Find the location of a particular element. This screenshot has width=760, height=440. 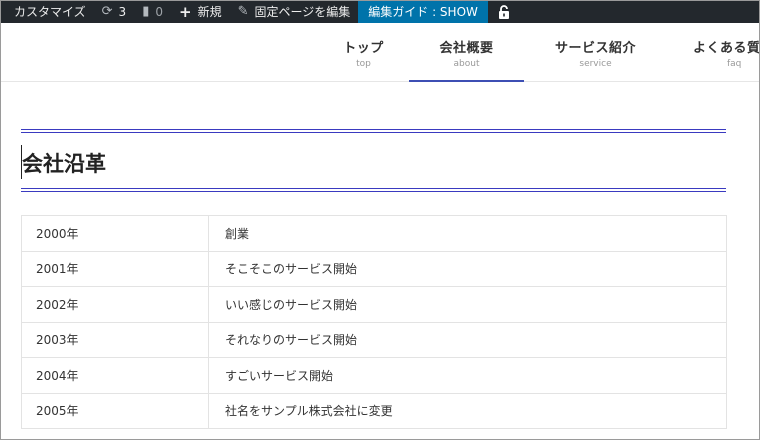

customize-label: カスタマイズ is located at coordinates (50, 12).